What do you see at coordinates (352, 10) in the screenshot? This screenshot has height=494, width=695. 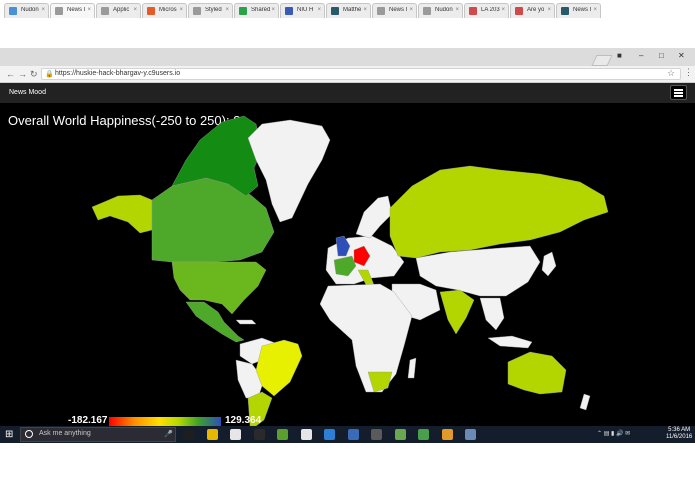 I see `tab-label: Matthe` at bounding box center [352, 10].